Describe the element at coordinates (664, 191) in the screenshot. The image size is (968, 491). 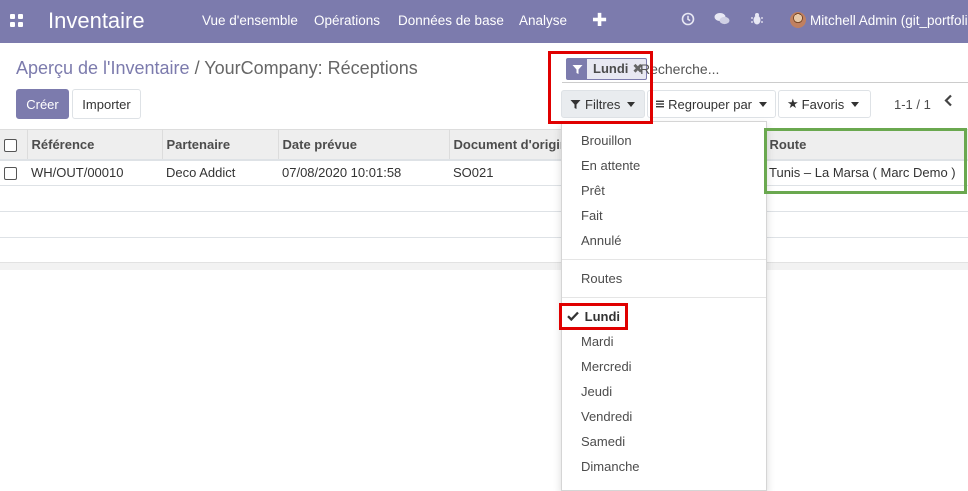
I see `filter-ready: Prêt` at that location.